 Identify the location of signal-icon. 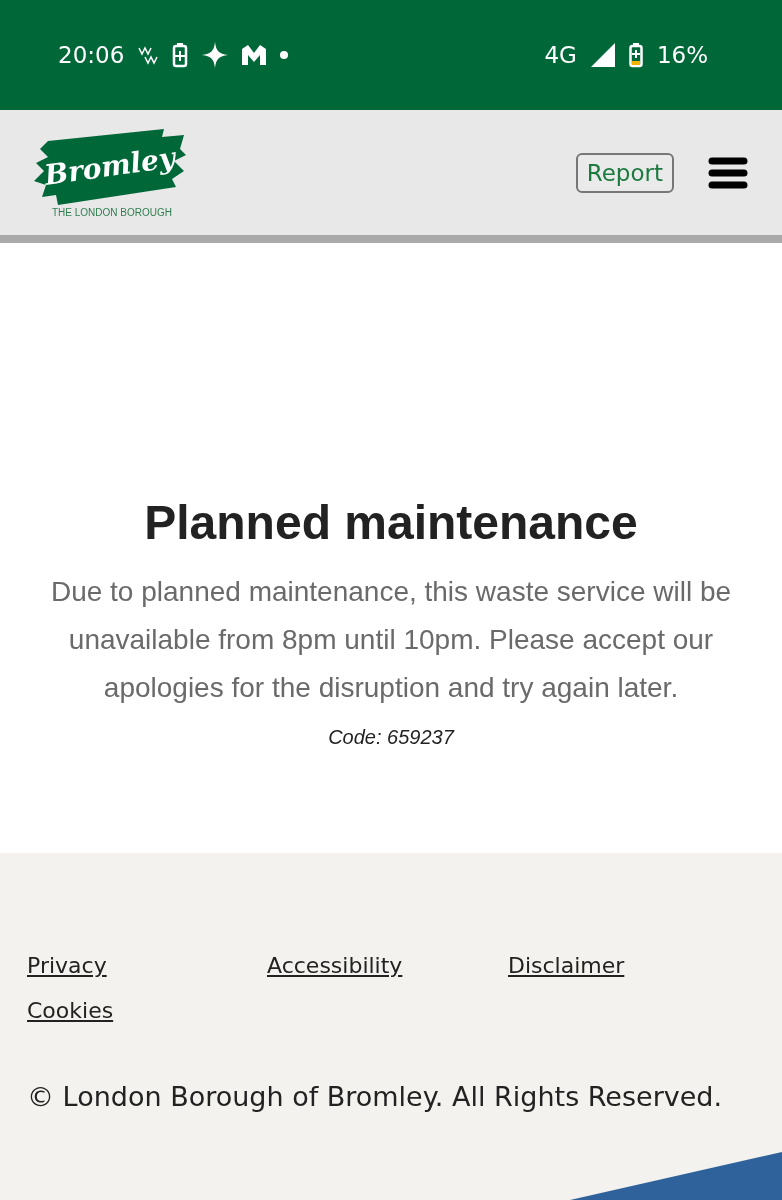
(602, 55).